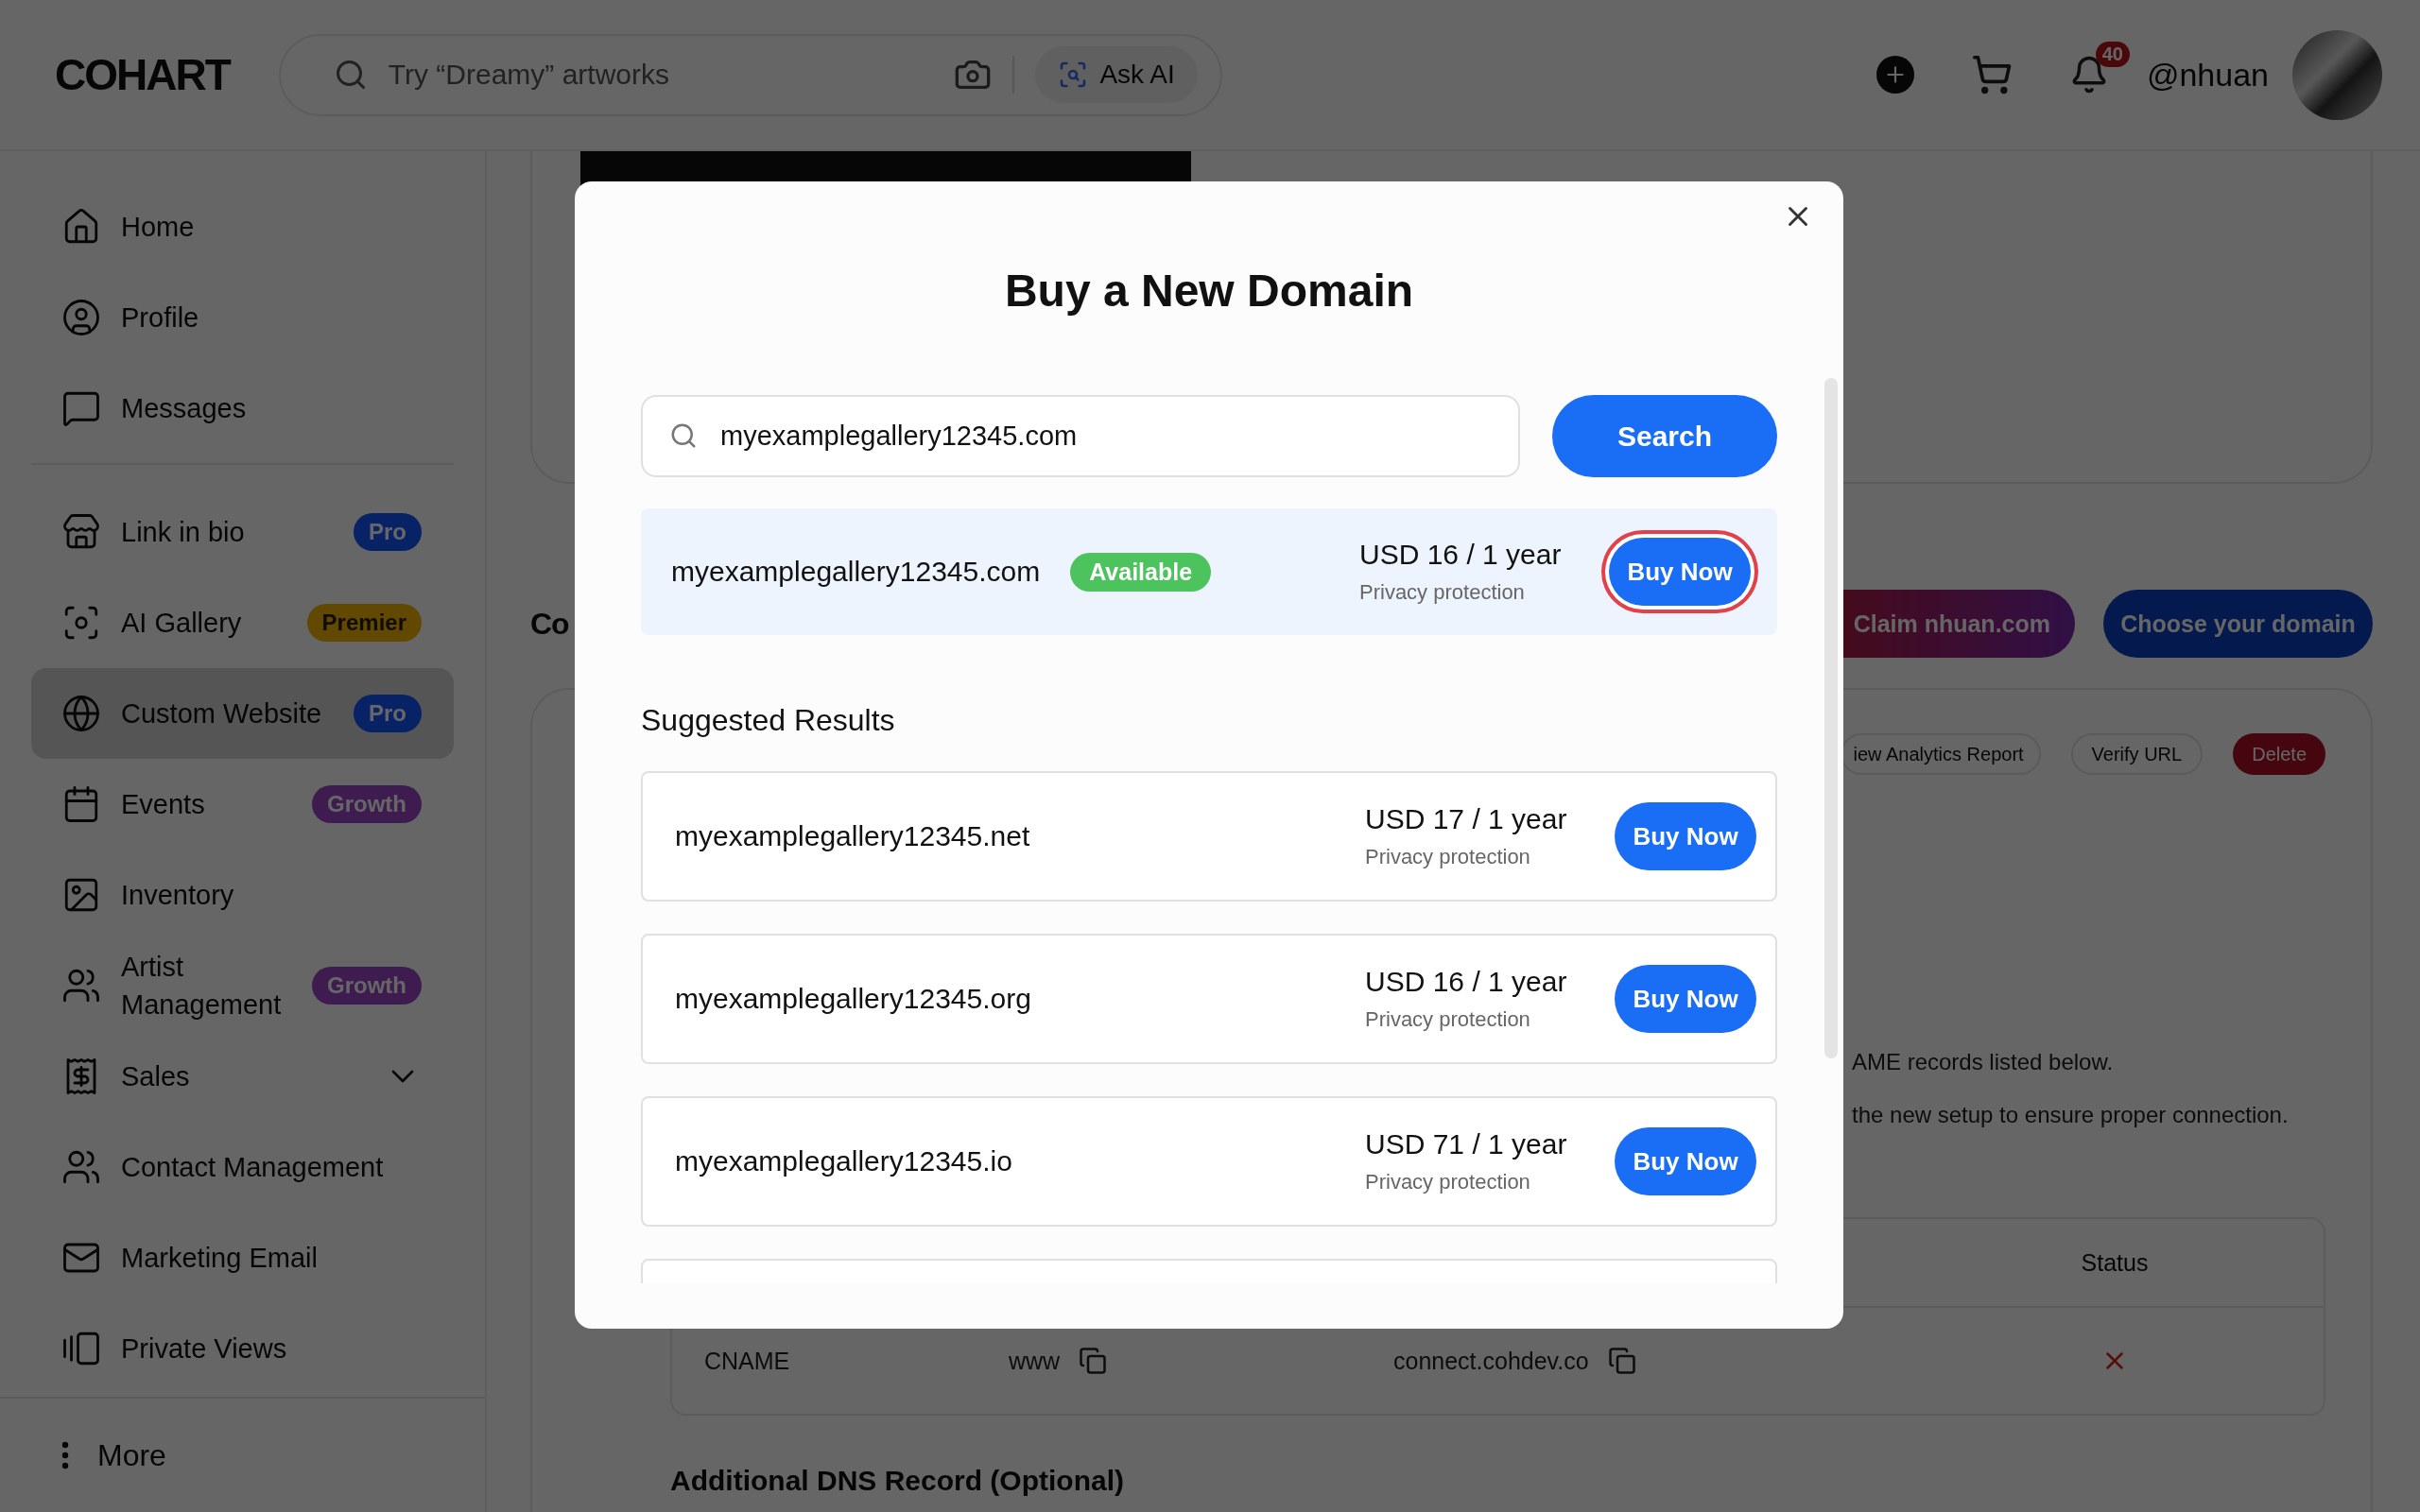  I want to click on table-cell: connect.cohdev.co, so click(1491, 1361).